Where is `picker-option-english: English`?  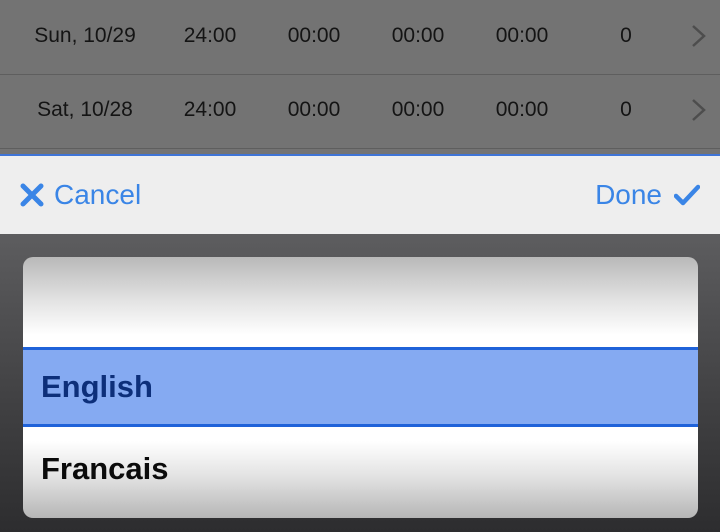 picker-option-english: English is located at coordinates (360, 387).